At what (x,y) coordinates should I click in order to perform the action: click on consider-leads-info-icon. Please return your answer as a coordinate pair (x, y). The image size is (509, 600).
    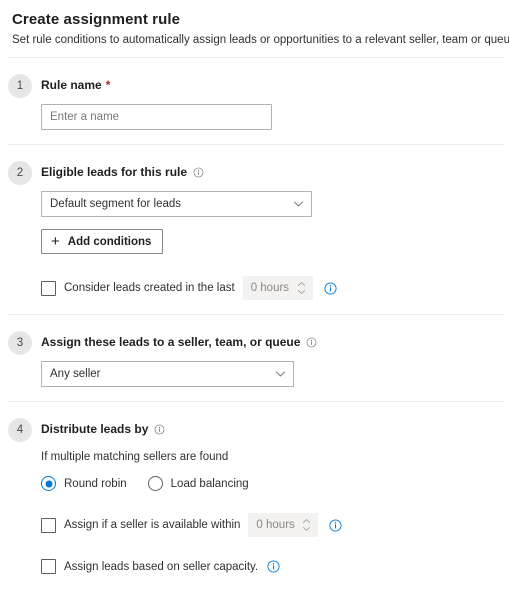
    Looking at the image, I should click on (330, 288).